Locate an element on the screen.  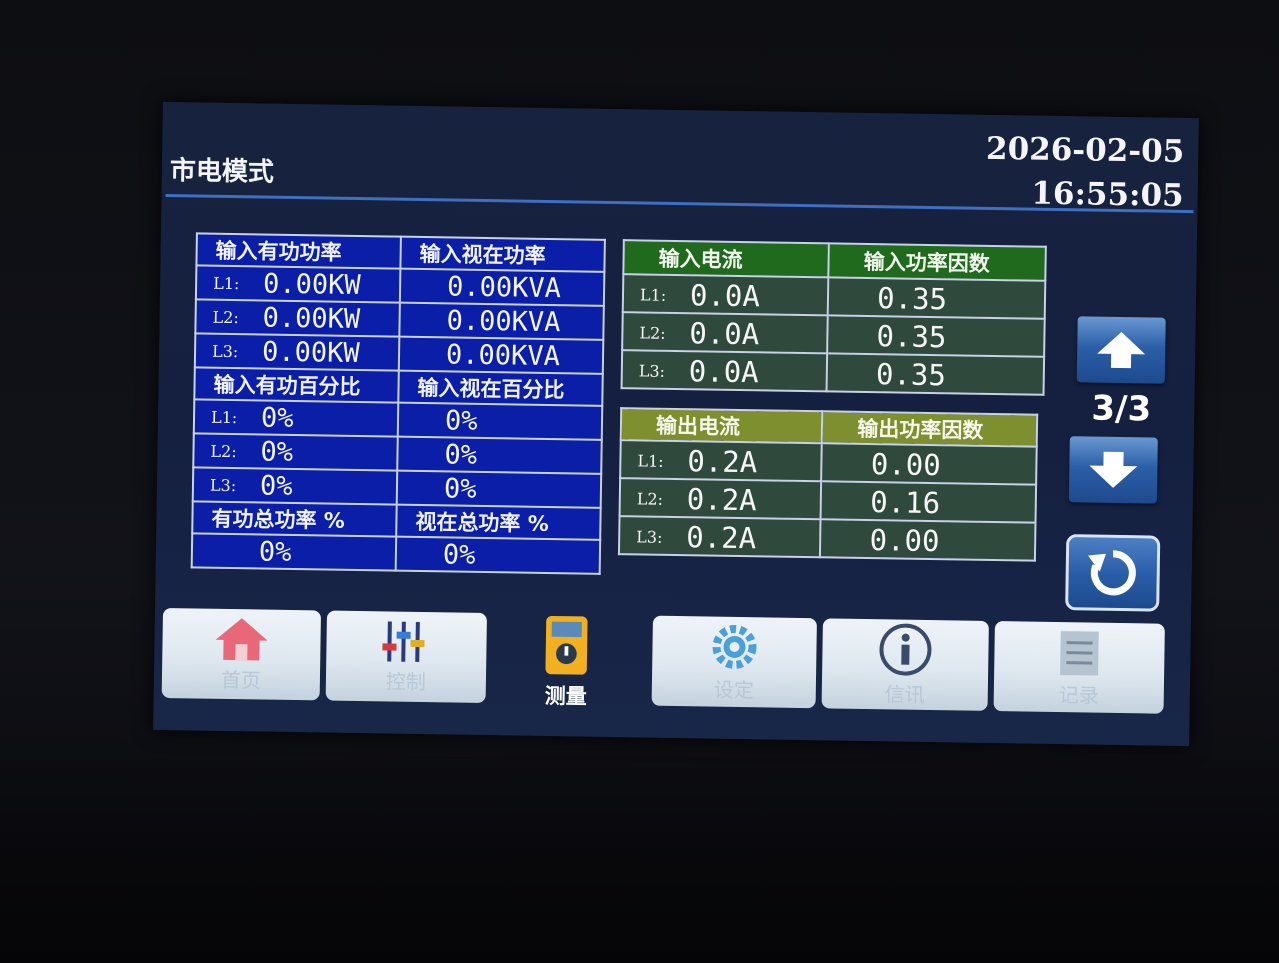
table-row: L2: 0.2A 0.16 is located at coordinates (828, 500).